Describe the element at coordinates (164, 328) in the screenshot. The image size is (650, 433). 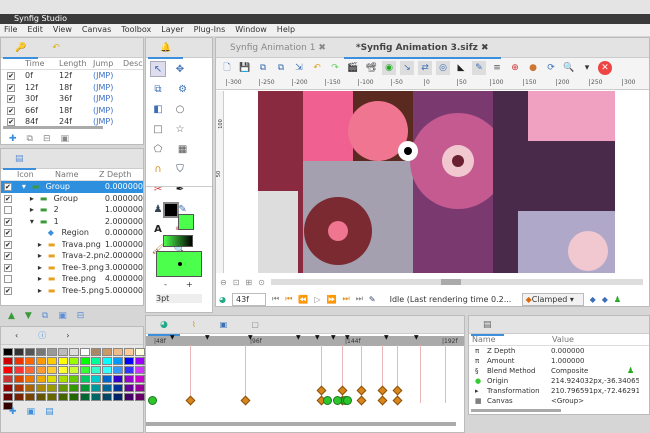
I see `params-tab-icon: ◕` at that location.